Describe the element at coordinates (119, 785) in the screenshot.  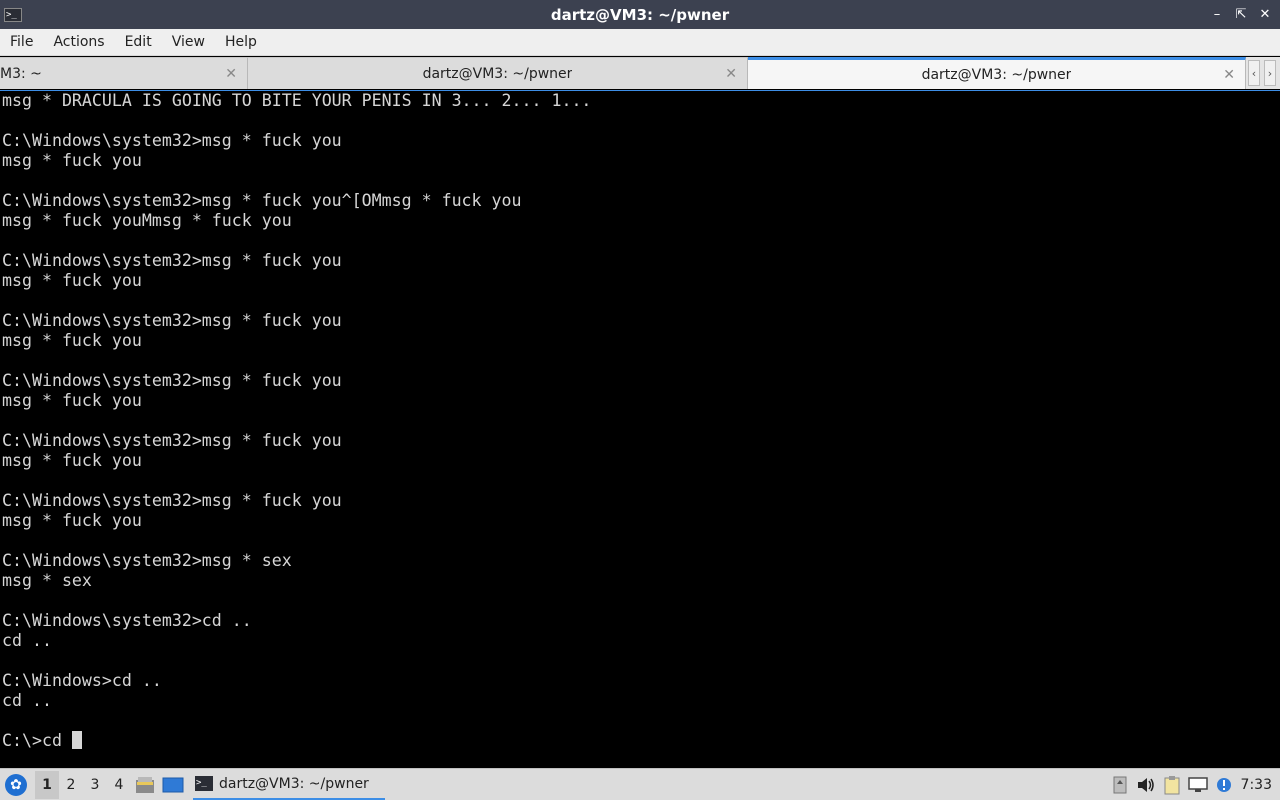
I see `desktop-4-button: 4` at that location.